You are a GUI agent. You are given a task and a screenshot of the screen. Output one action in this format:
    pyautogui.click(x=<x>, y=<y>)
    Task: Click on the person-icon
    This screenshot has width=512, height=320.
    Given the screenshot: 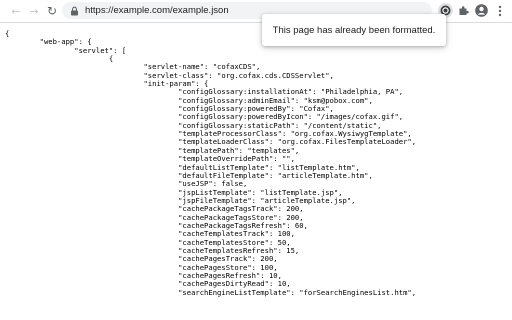 What is the action you would take?
    pyautogui.click(x=481, y=10)
    